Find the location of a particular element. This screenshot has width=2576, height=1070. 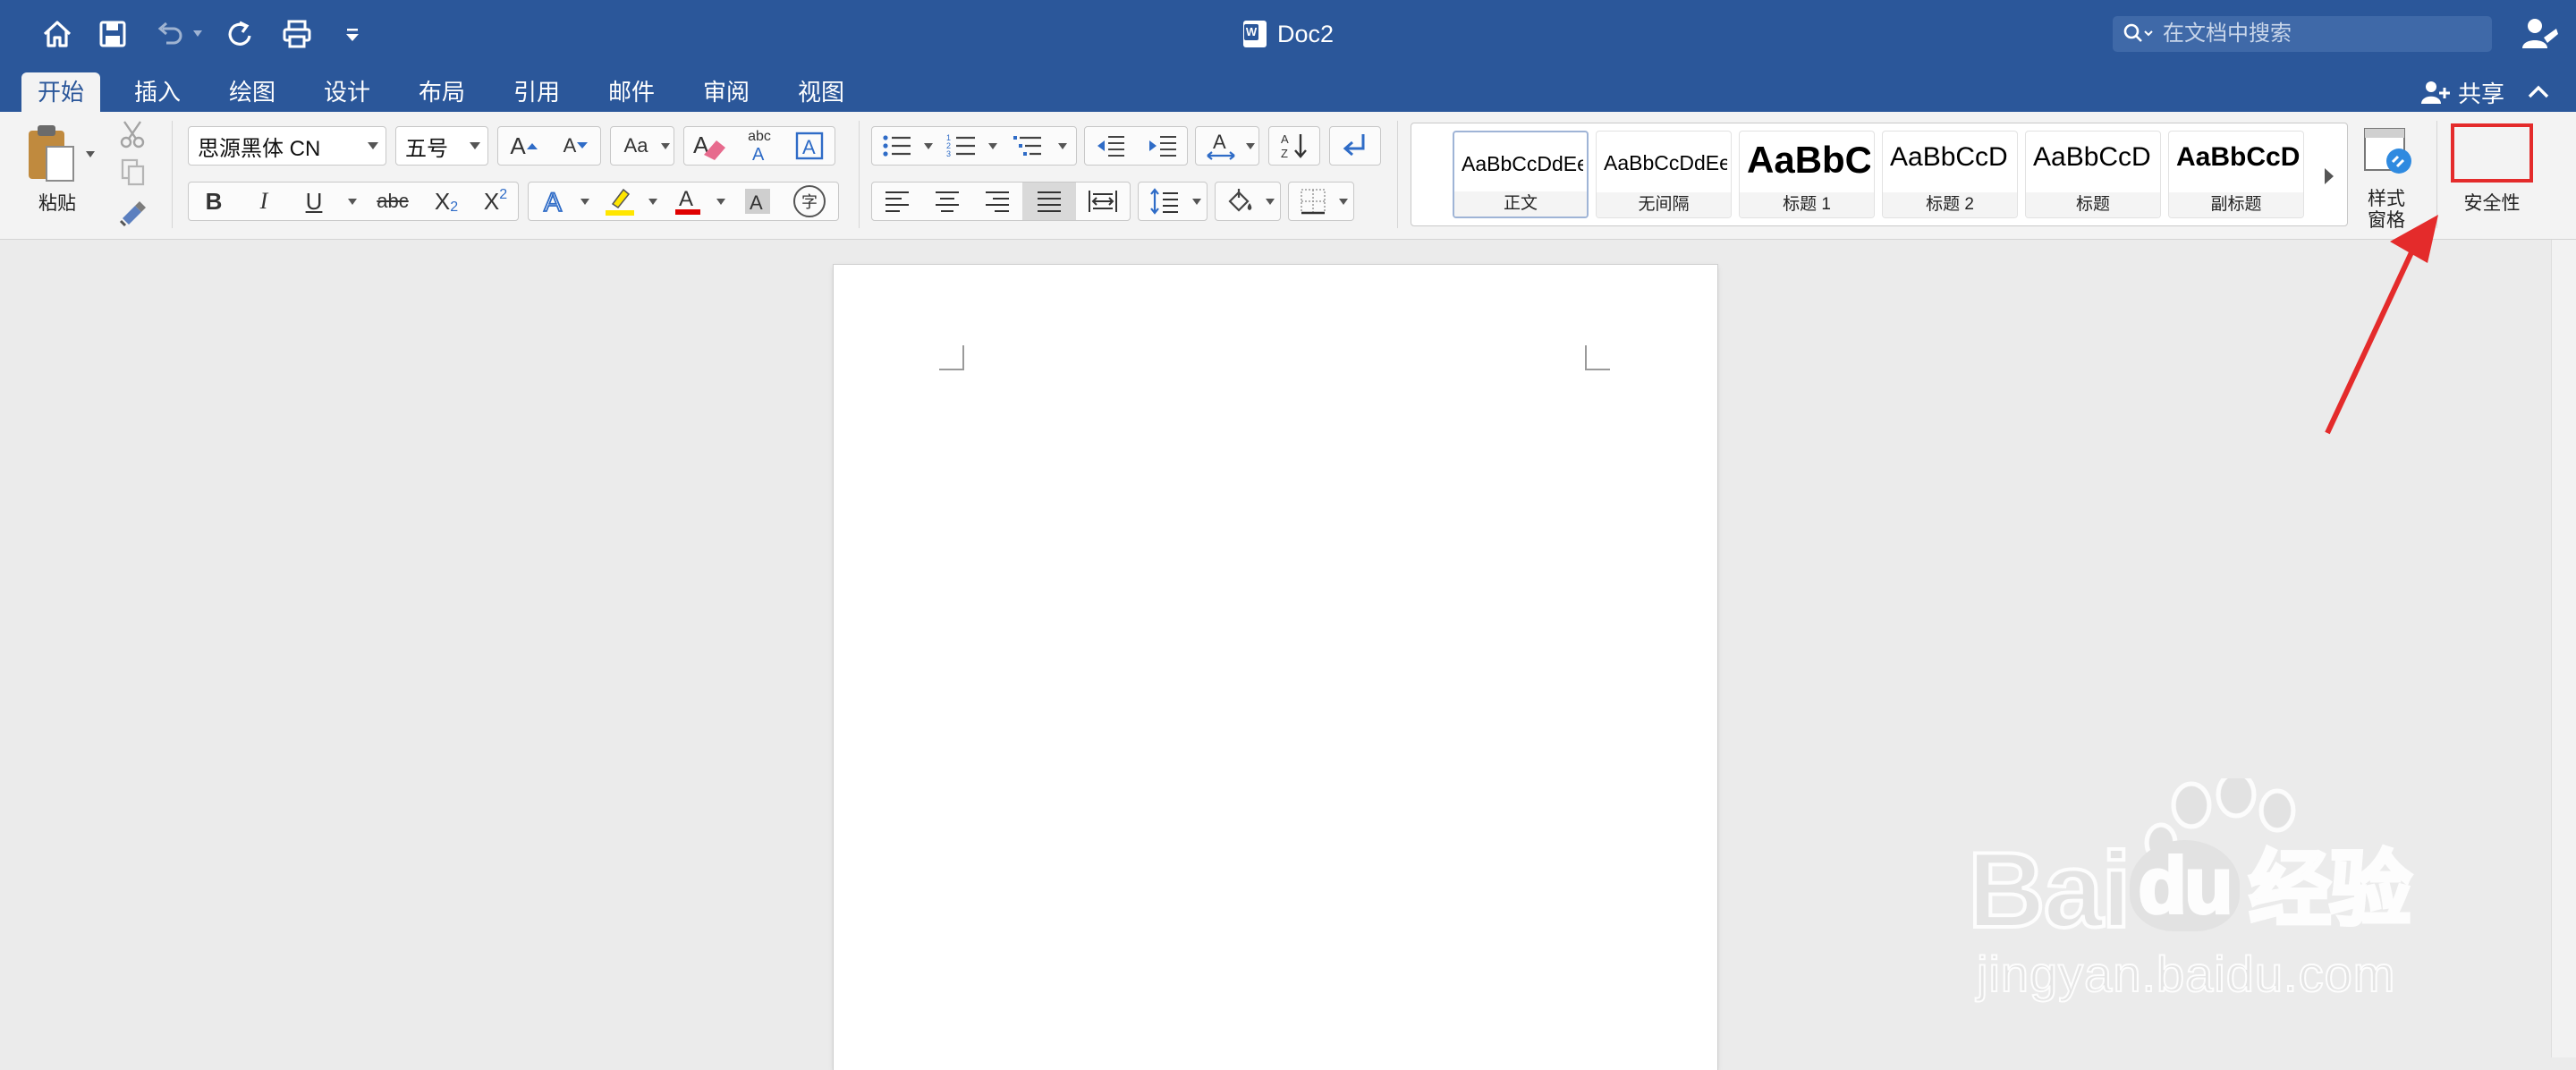

tab-insert: 插入 is located at coordinates (157, 92).